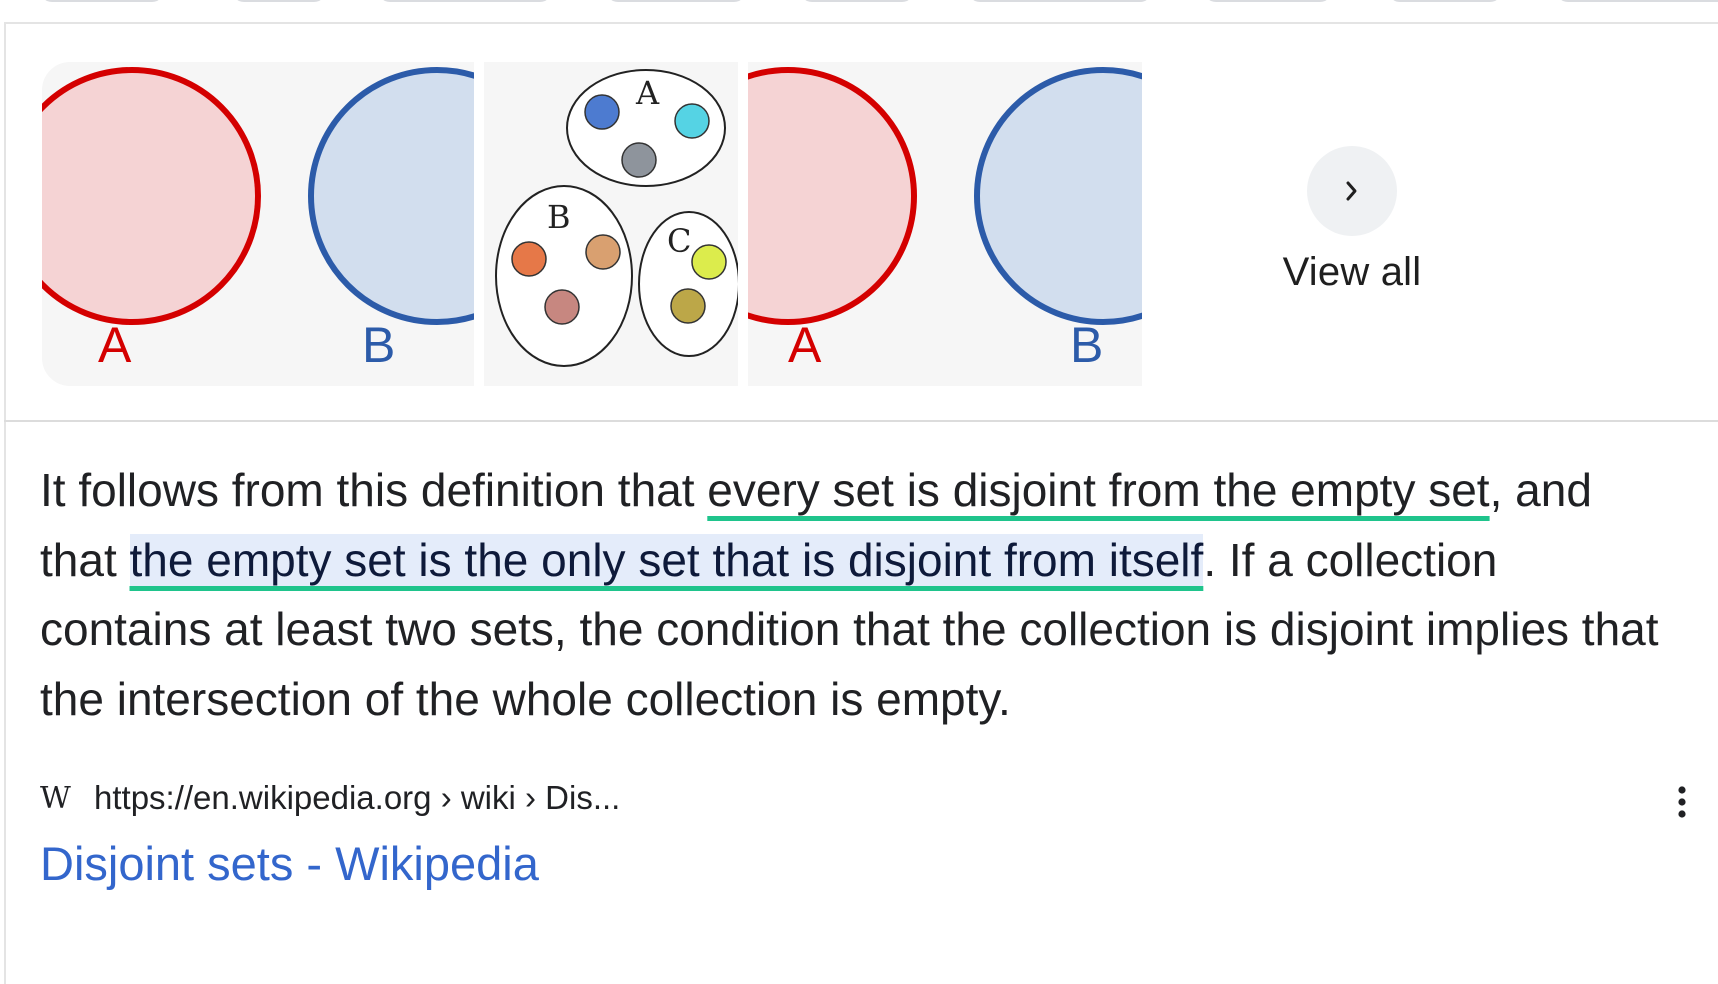  I want to click on filter-chips-strip, so click(859, 12).